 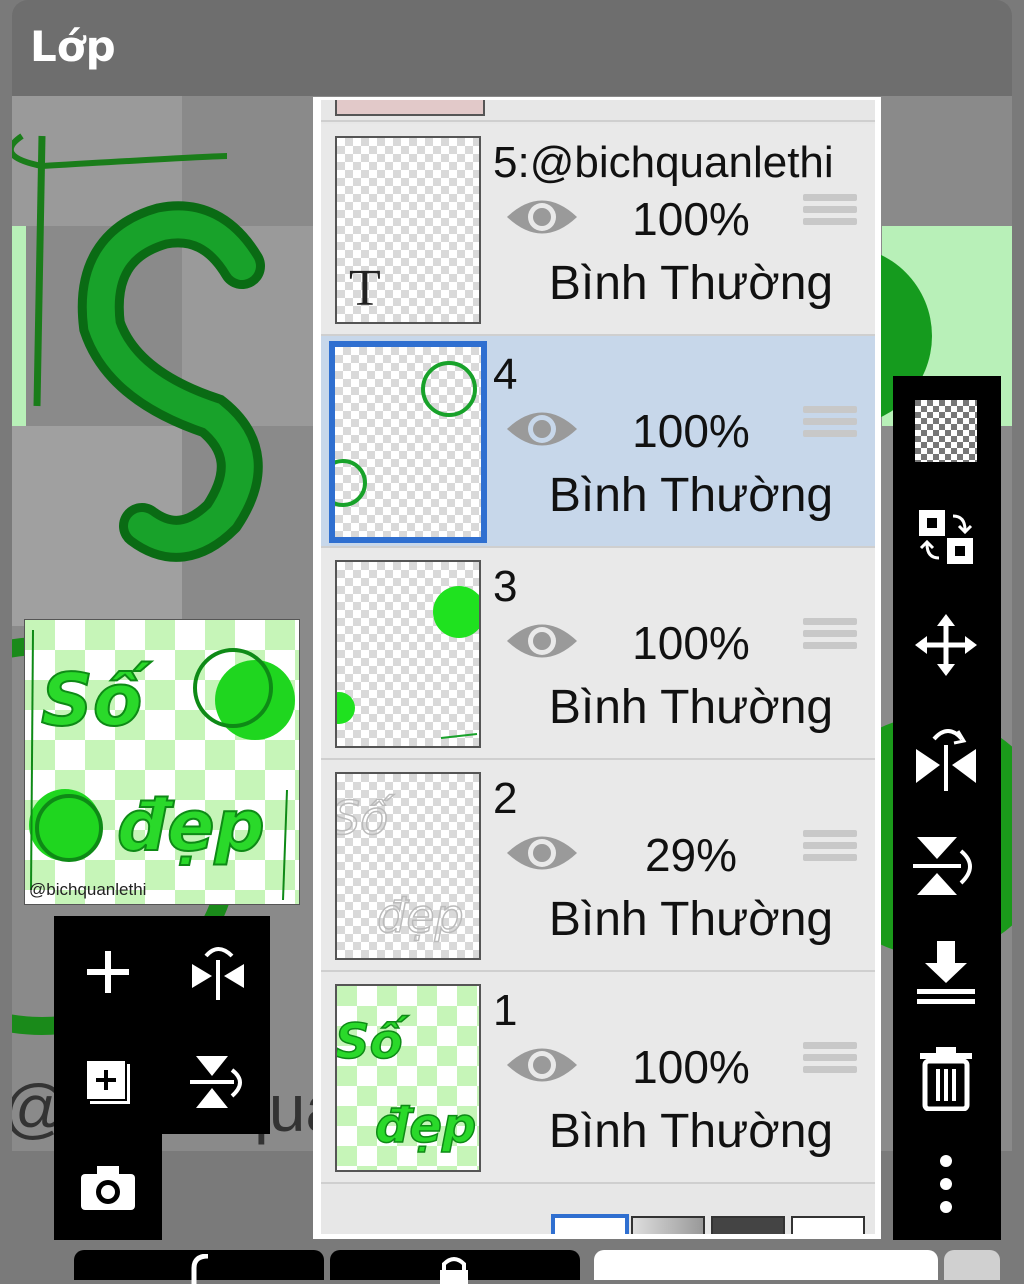 What do you see at coordinates (162, 762) in the screenshot?
I see `artwork-preview: Số đẹp @bichquanlethi` at bounding box center [162, 762].